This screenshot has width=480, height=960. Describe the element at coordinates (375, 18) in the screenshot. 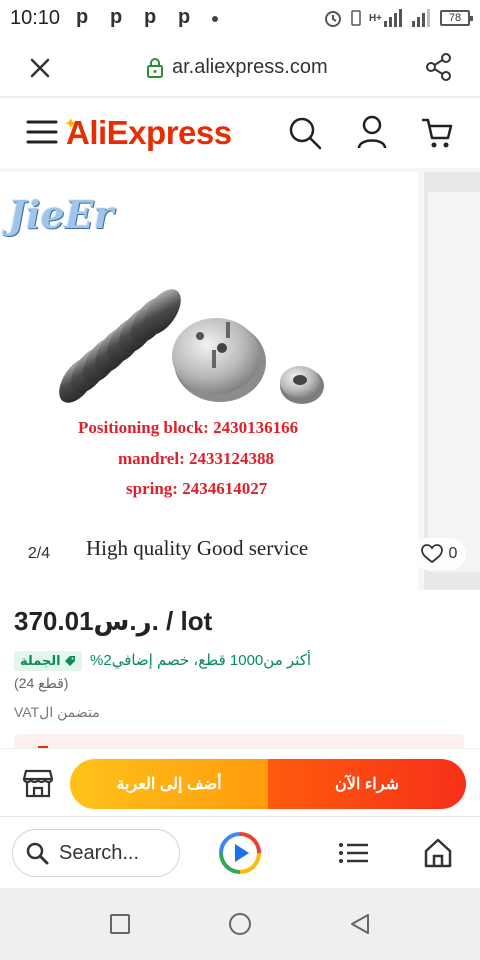

I see `network-type: H+` at that location.